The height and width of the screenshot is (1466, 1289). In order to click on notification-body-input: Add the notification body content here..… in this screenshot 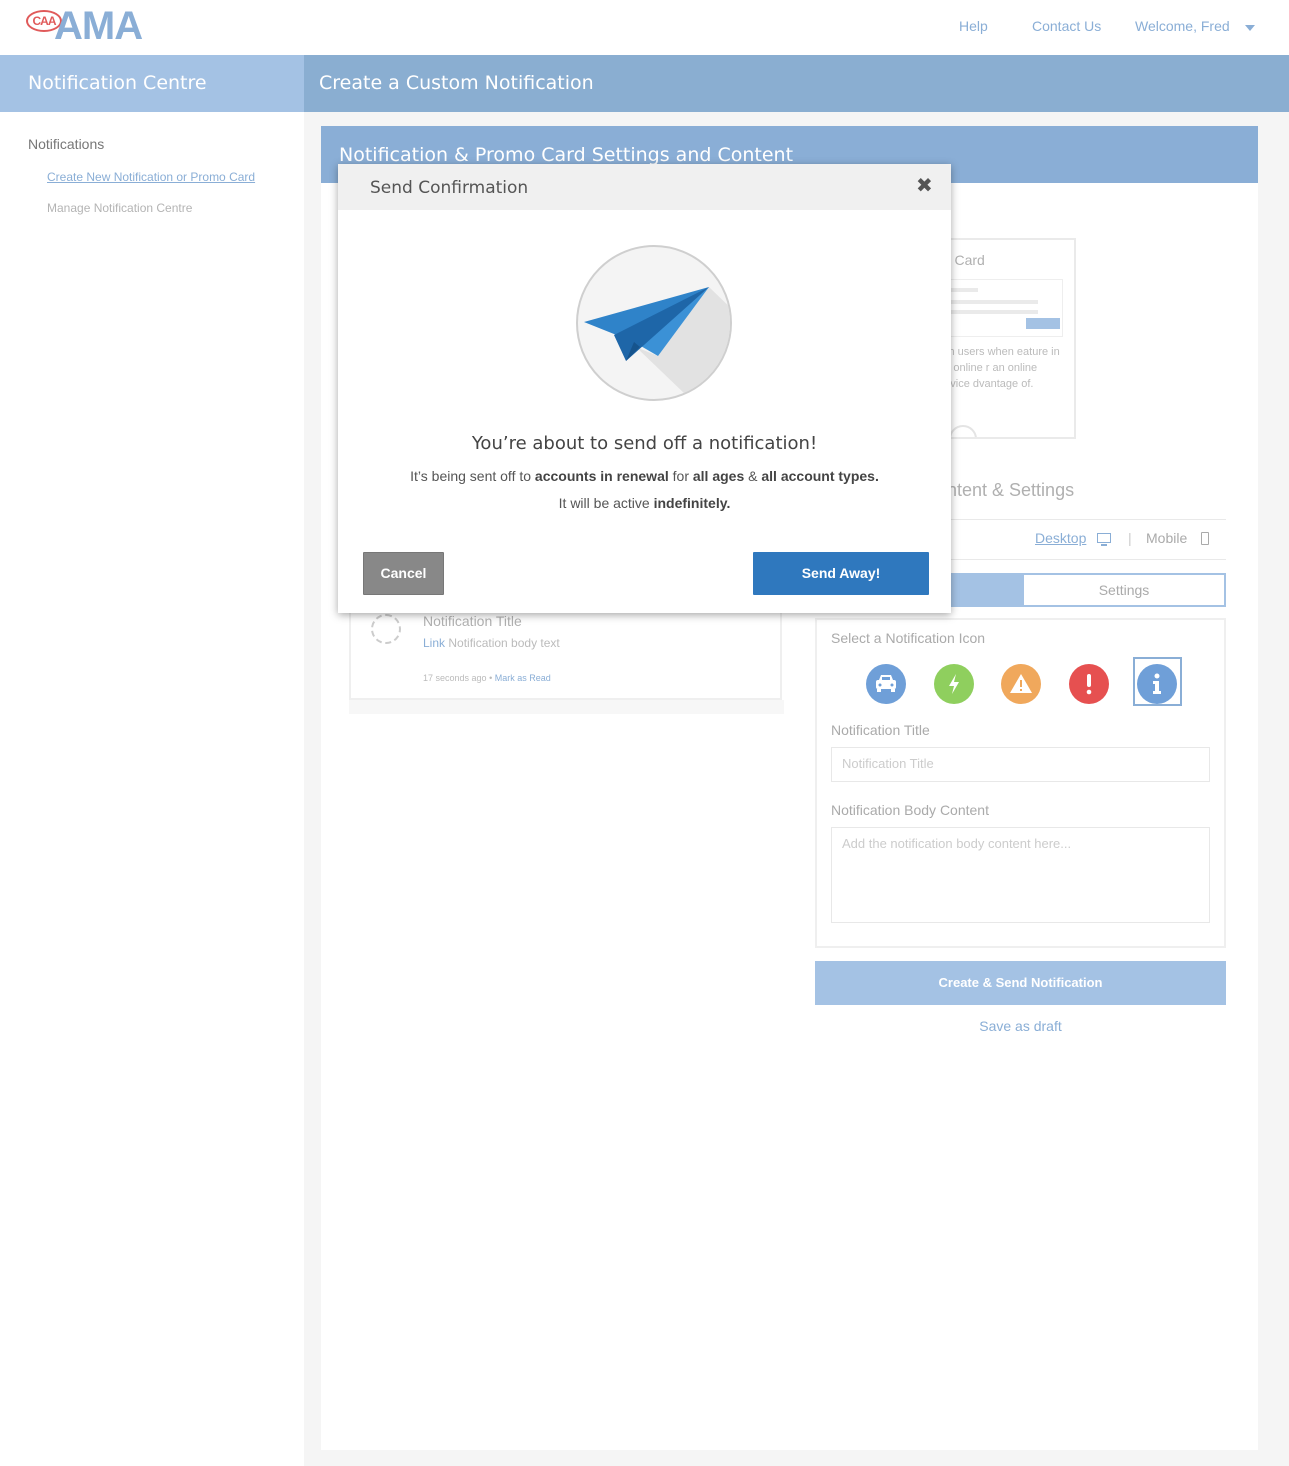, I will do `click(1020, 875)`.